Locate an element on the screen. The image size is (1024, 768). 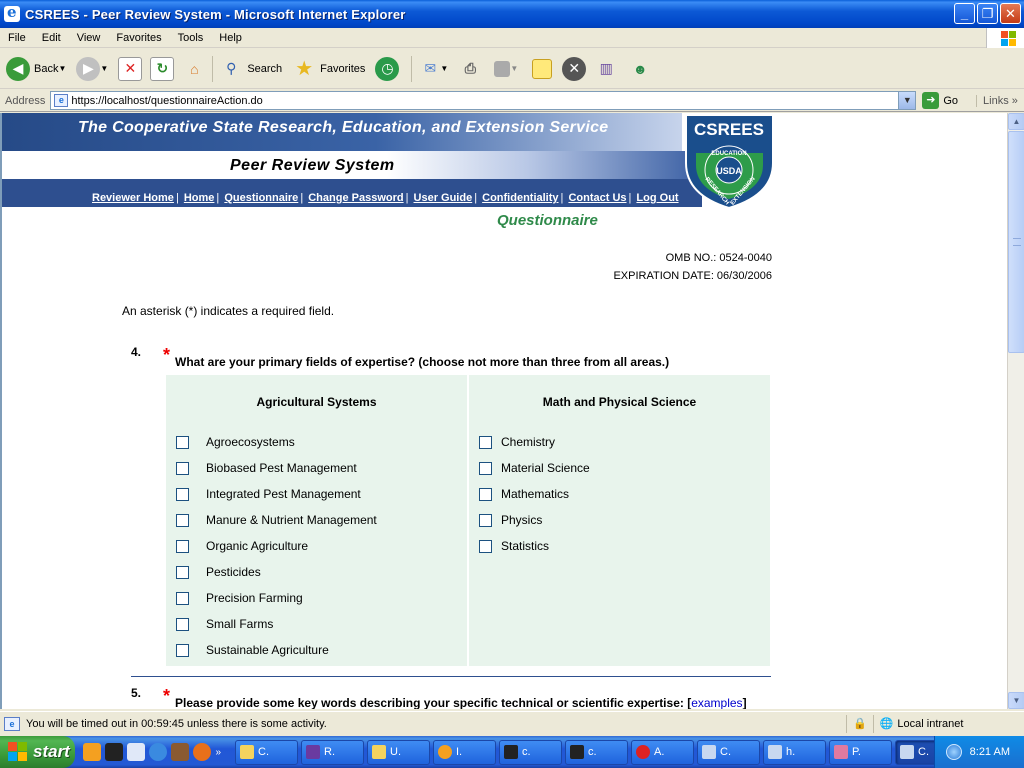
messenger-icon: ☻ is located at coordinates (640, 69).